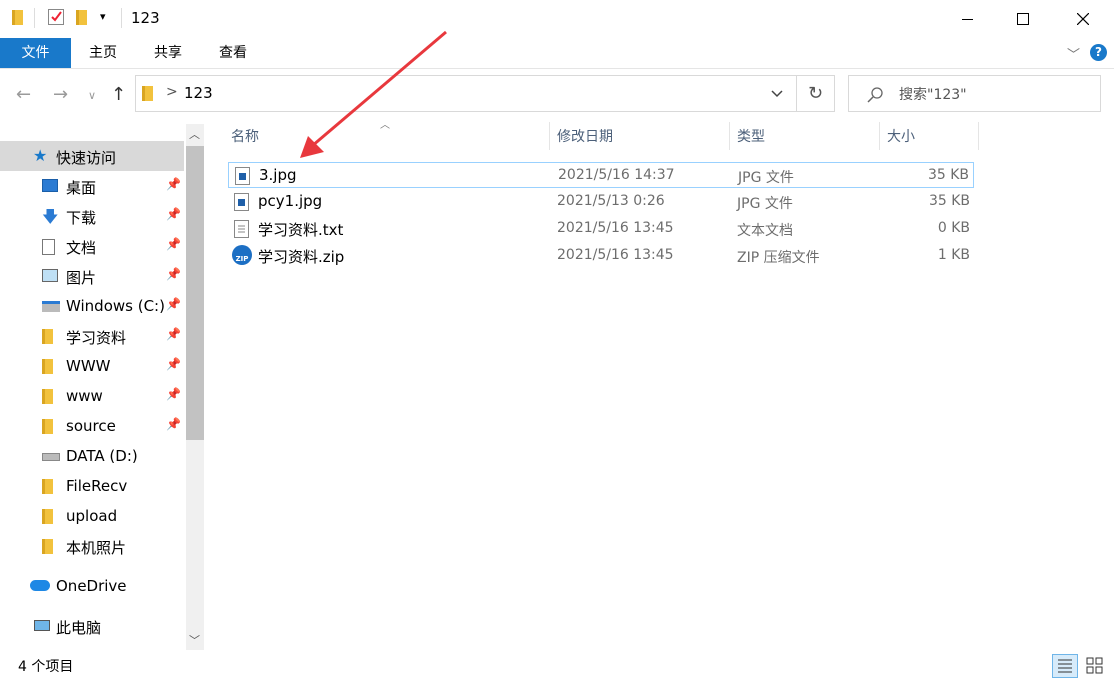 Image resolution: width=1114 pixels, height=681 pixels. What do you see at coordinates (88, 366) in the screenshot?
I see `sidebar-item-label: WWW` at bounding box center [88, 366].